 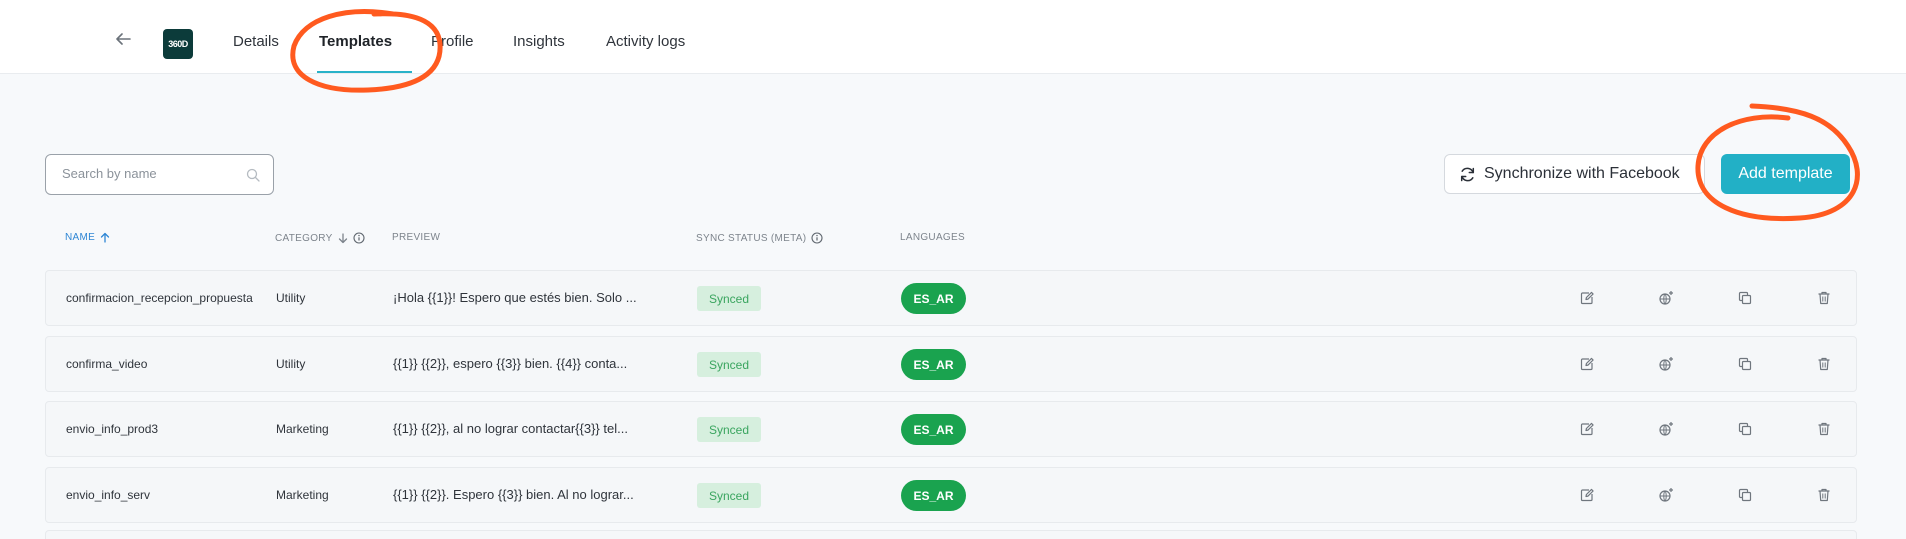 I want to click on tab-details: Details, so click(x=256, y=41).